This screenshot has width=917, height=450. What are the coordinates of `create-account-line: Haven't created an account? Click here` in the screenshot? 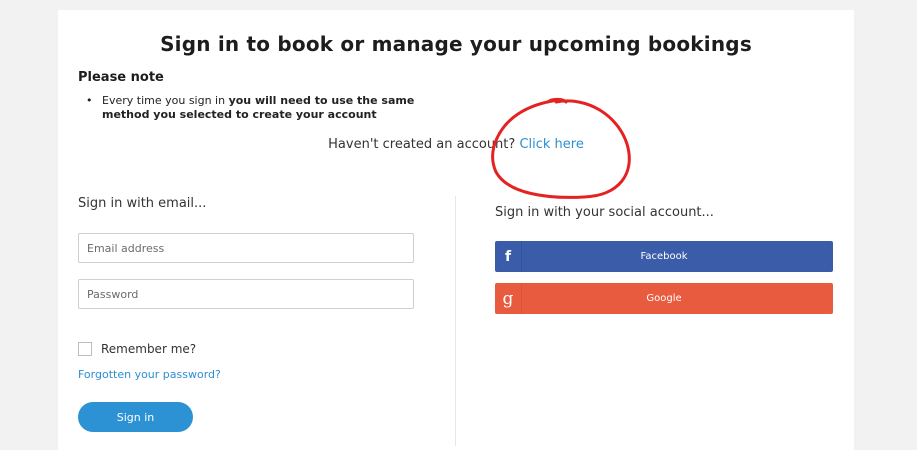 It's located at (456, 144).